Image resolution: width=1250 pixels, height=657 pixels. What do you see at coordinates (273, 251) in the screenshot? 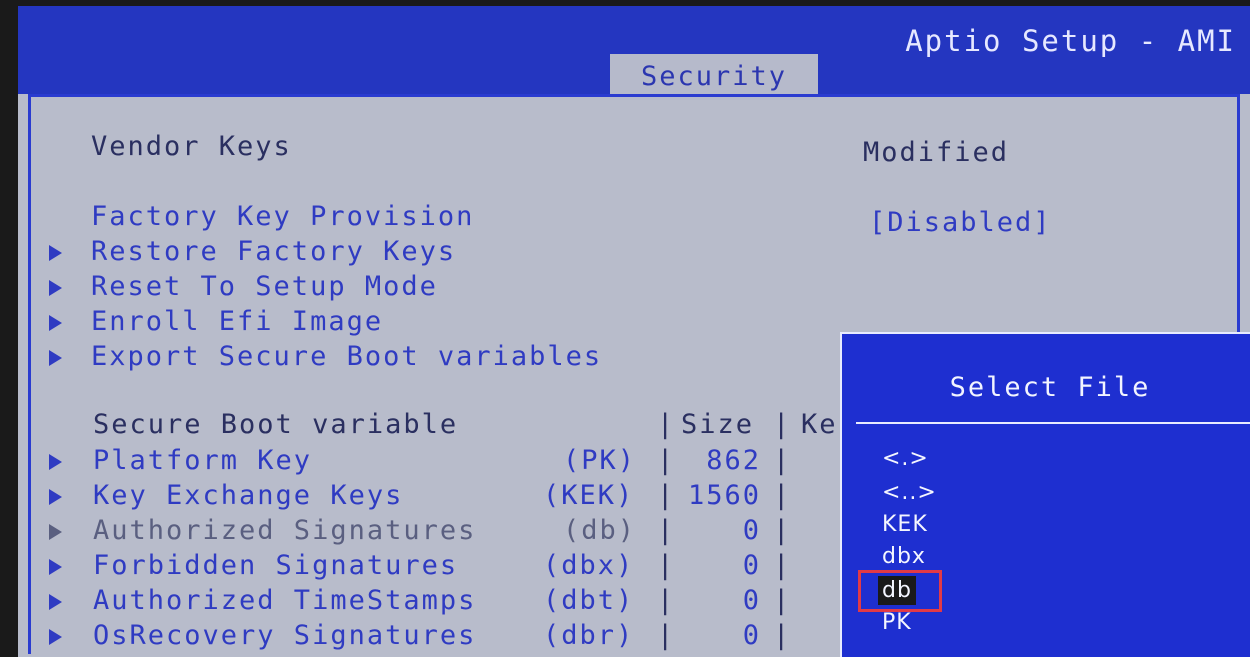
I see `restore-factory-keys-item: Restore Factory Keys` at bounding box center [273, 251].